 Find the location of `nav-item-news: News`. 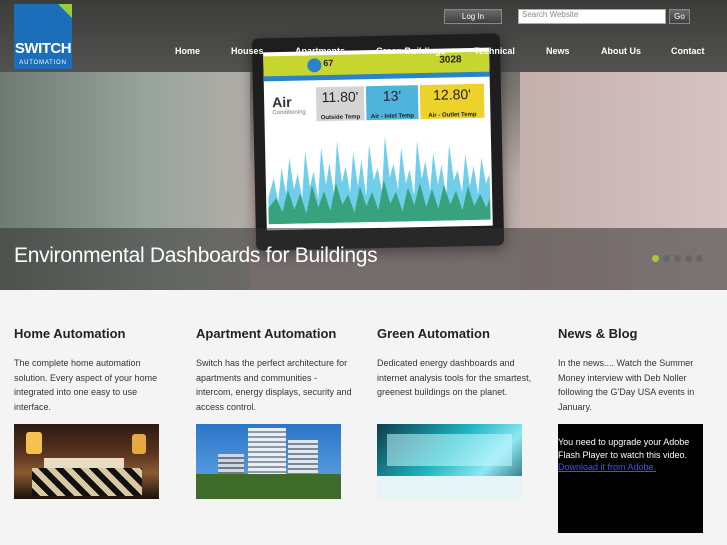

nav-item-news: News is located at coordinates (558, 51).